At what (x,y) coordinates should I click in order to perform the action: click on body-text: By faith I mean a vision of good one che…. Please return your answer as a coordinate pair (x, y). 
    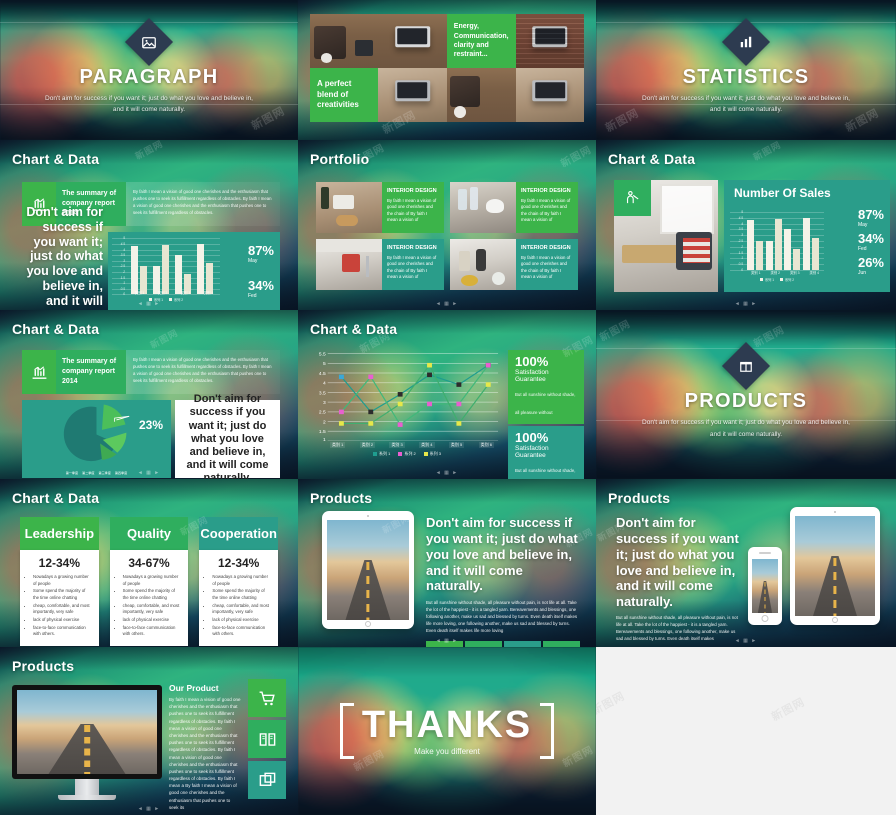
    Looking at the image, I should click on (205, 753).